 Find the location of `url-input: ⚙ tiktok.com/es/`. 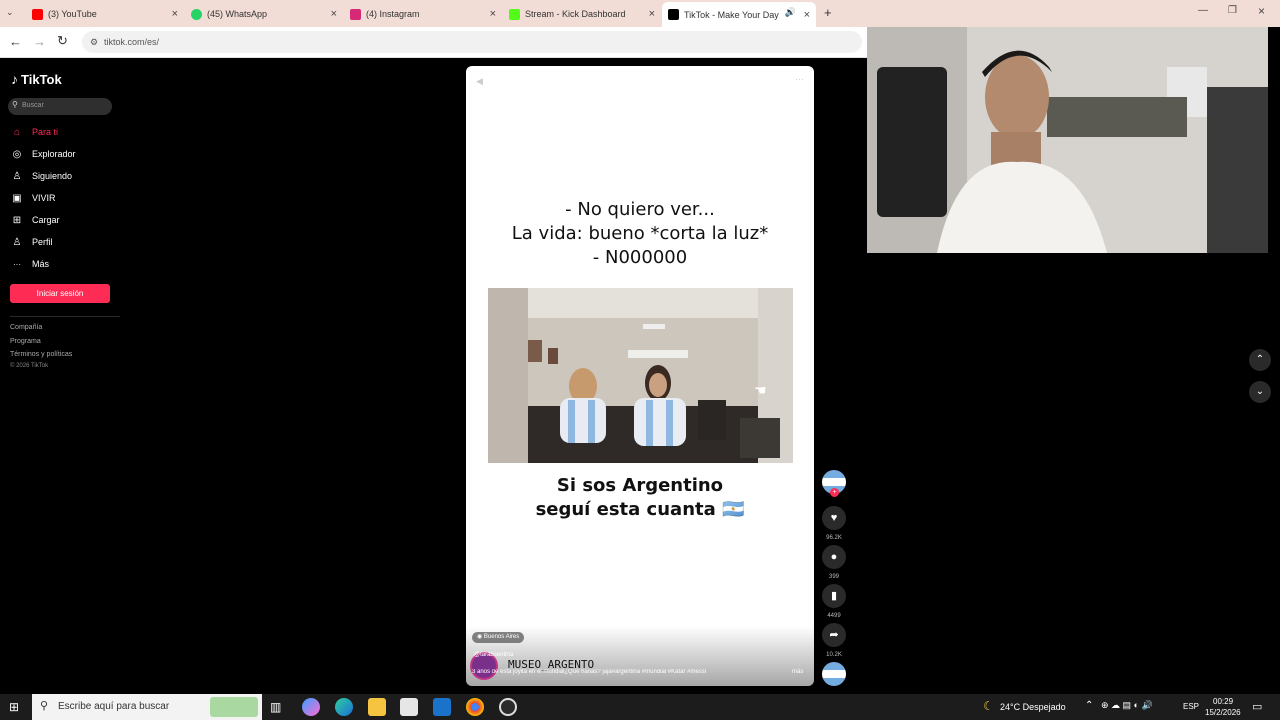

url-input: ⚙ tiktok.com/es/ is located at coordinates (472, 42).